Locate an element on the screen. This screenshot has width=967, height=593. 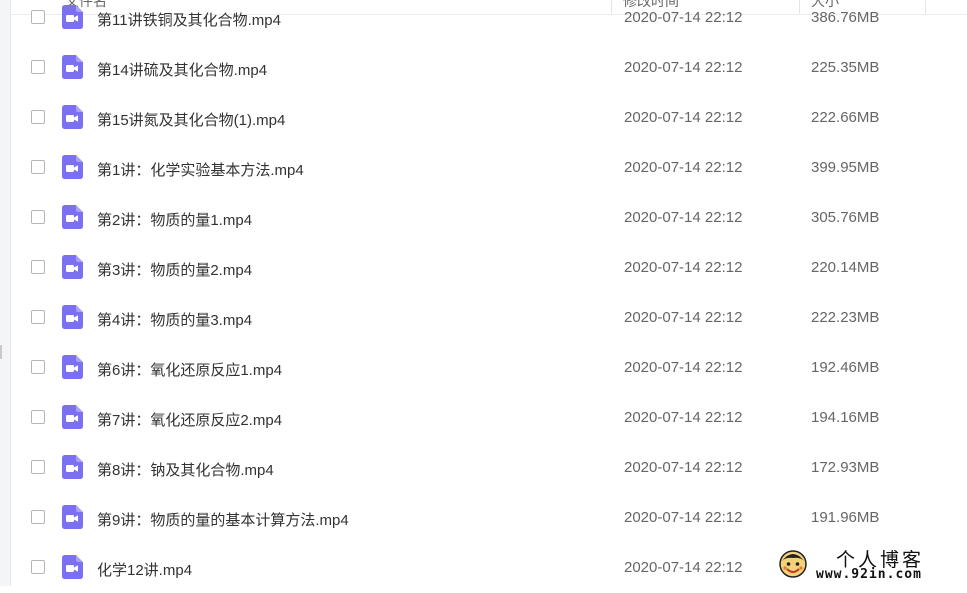
file-name: 第11讲铁铜及其化合物.mp4 is located at coordinates (189, 19).